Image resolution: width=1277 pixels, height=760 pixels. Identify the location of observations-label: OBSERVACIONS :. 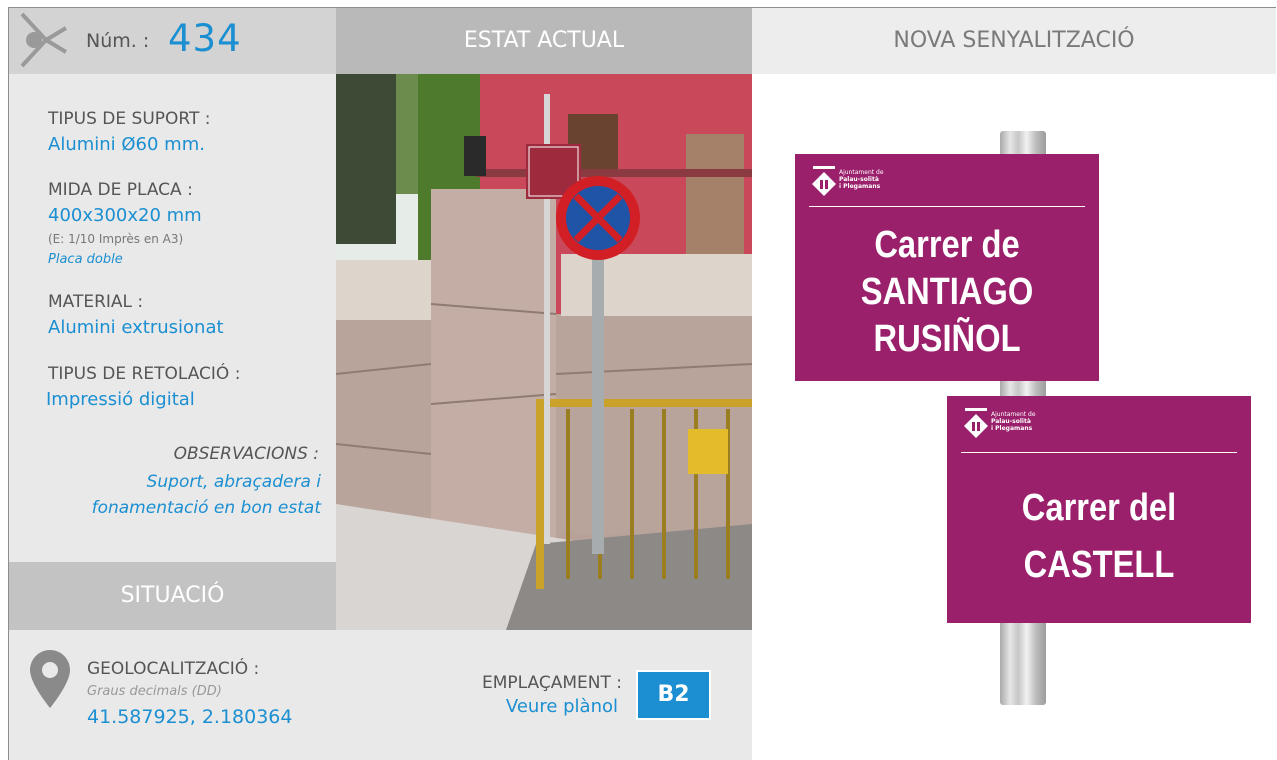
(246, 454).